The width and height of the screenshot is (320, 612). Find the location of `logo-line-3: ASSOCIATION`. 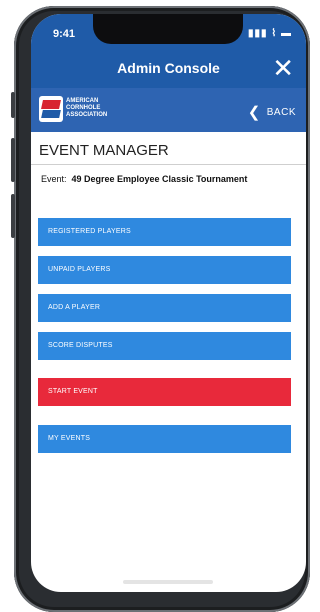

logo-line-3: ASSOCIATION is located at coordinates (87, 115).